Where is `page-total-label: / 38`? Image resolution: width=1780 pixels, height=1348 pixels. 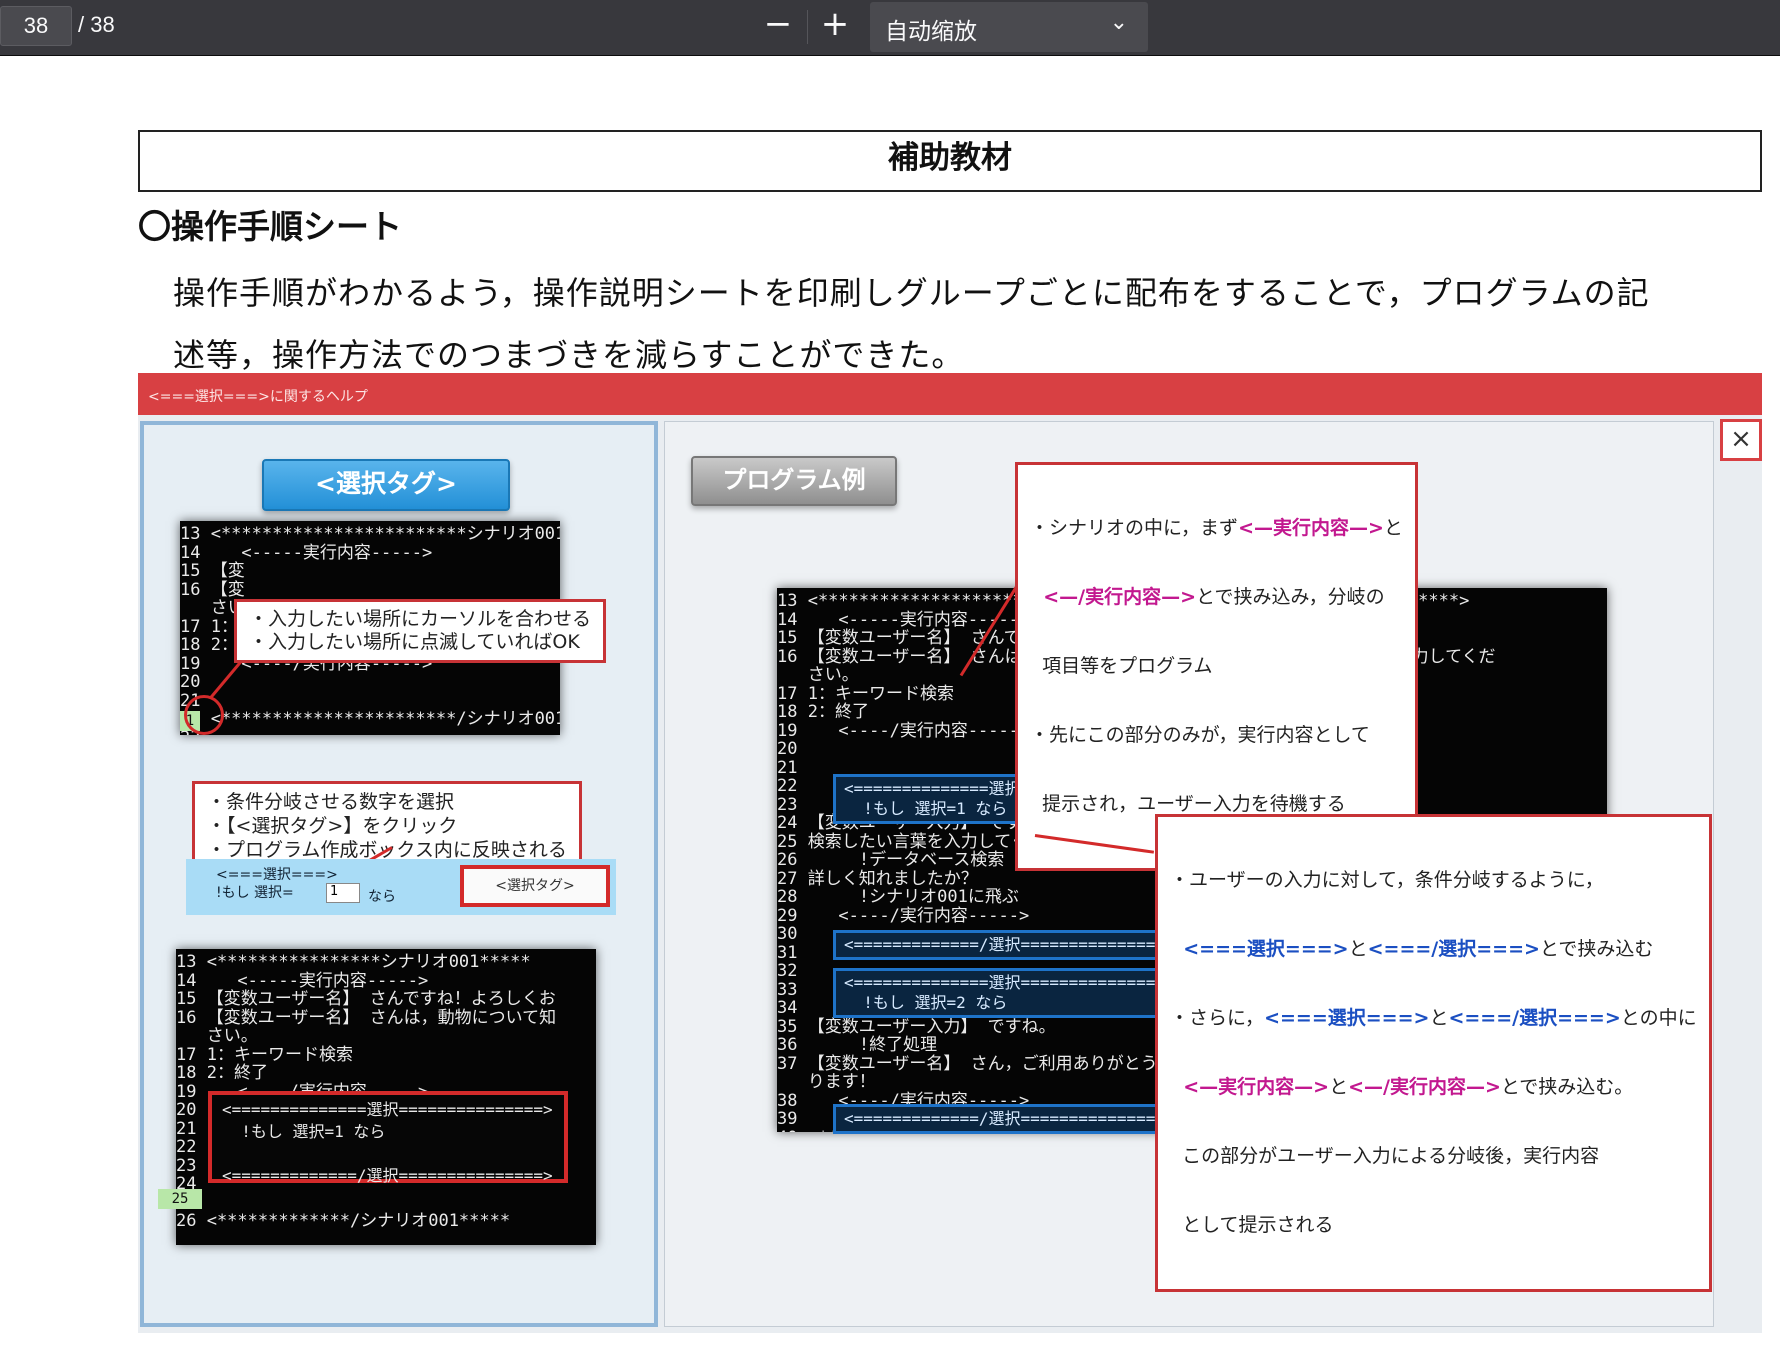
page-total-label: / 38 is located at coordinates (96, 24).